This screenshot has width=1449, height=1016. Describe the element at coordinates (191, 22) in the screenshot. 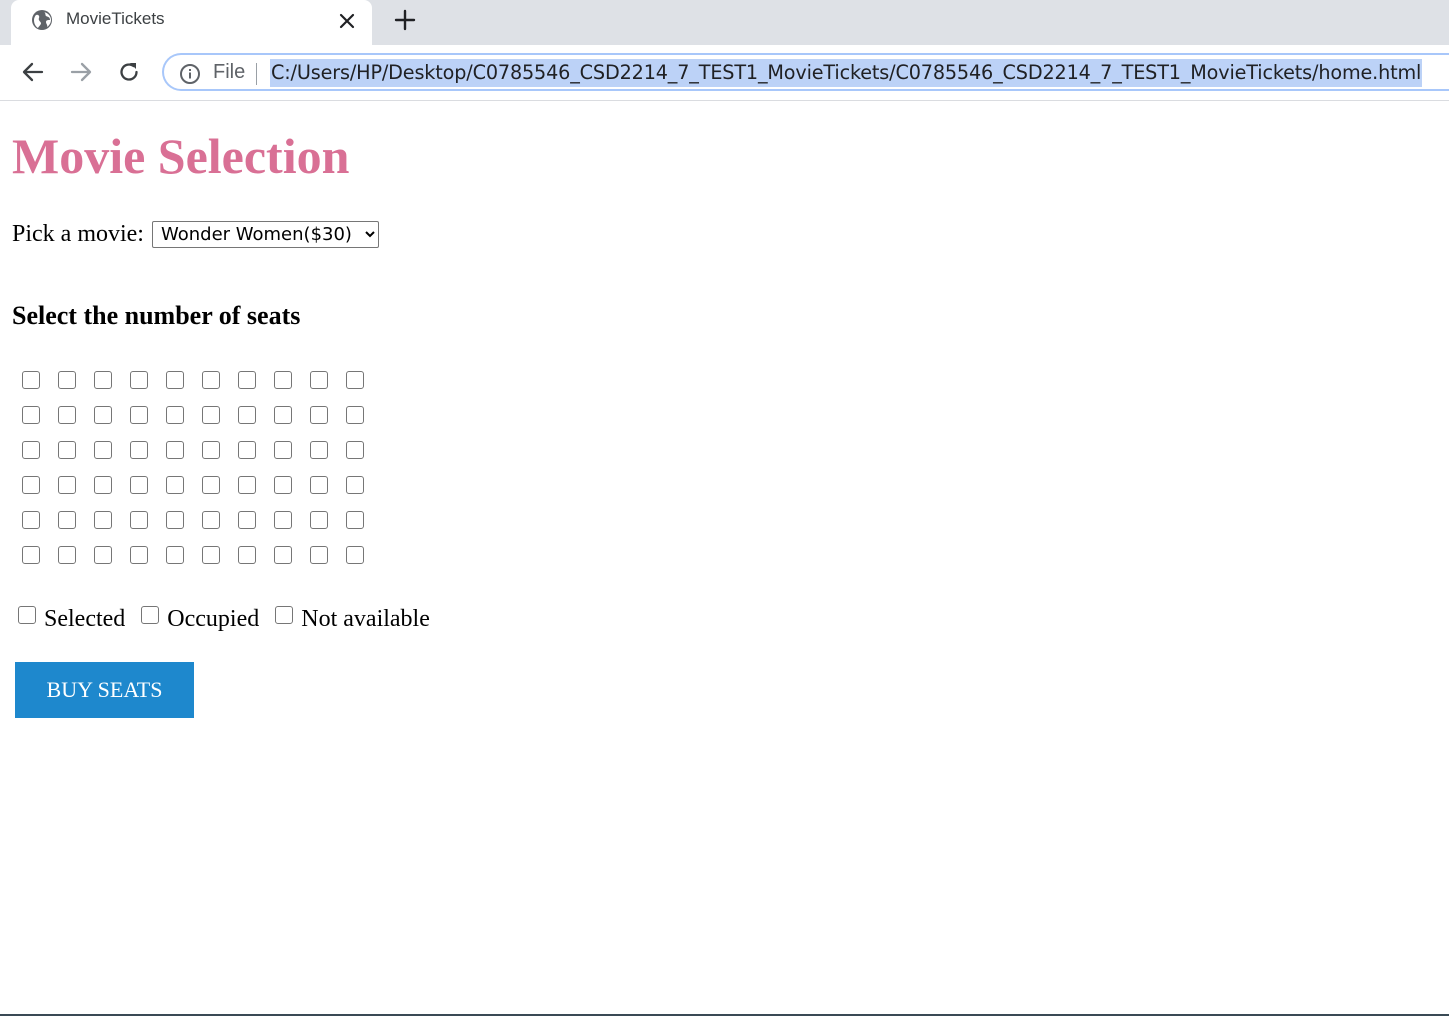

I see `browser-tab: MovieTickets` at that location.